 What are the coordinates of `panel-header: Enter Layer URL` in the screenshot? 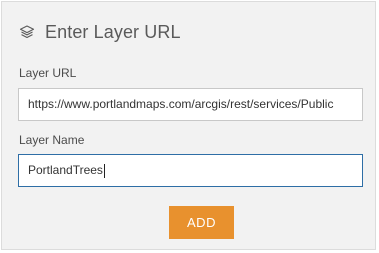 It's located at (99, 32).